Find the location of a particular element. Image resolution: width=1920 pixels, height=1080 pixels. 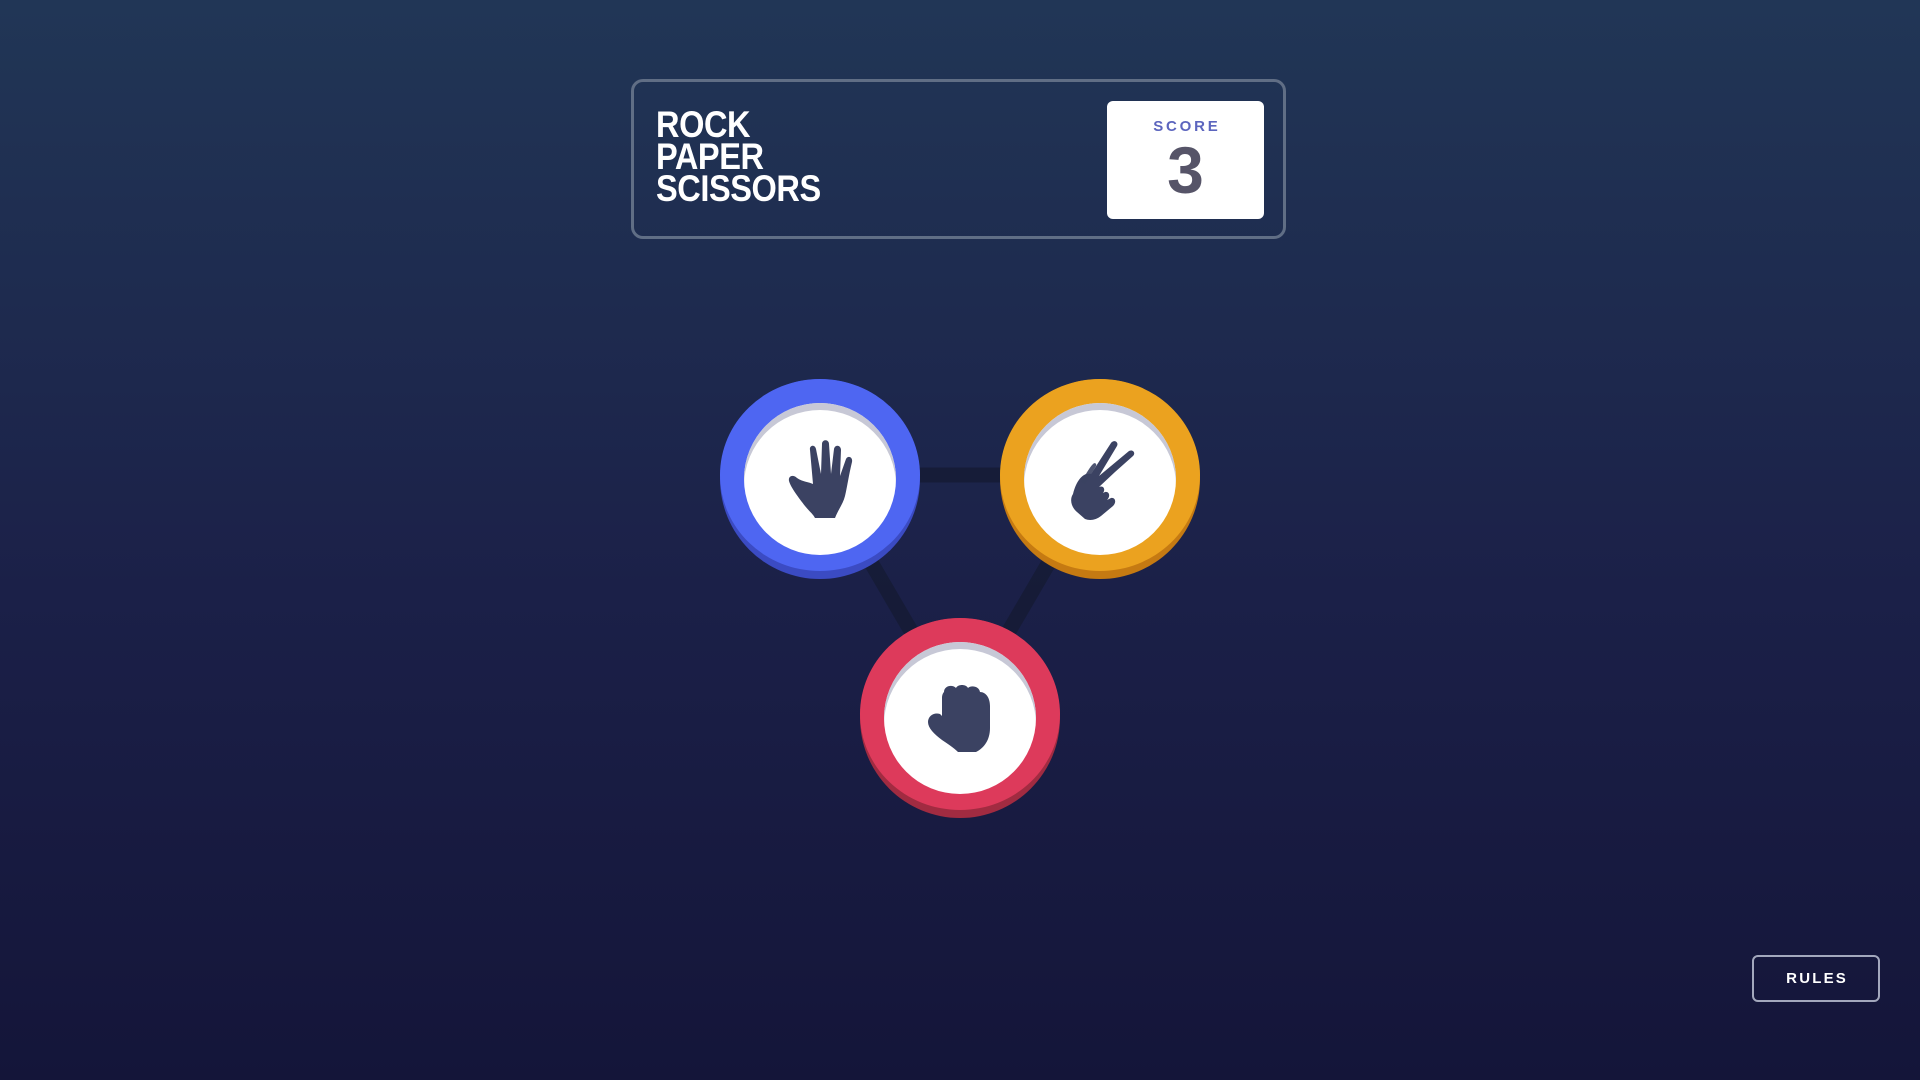

rock-choice-button is located at coordinates (960, 718).